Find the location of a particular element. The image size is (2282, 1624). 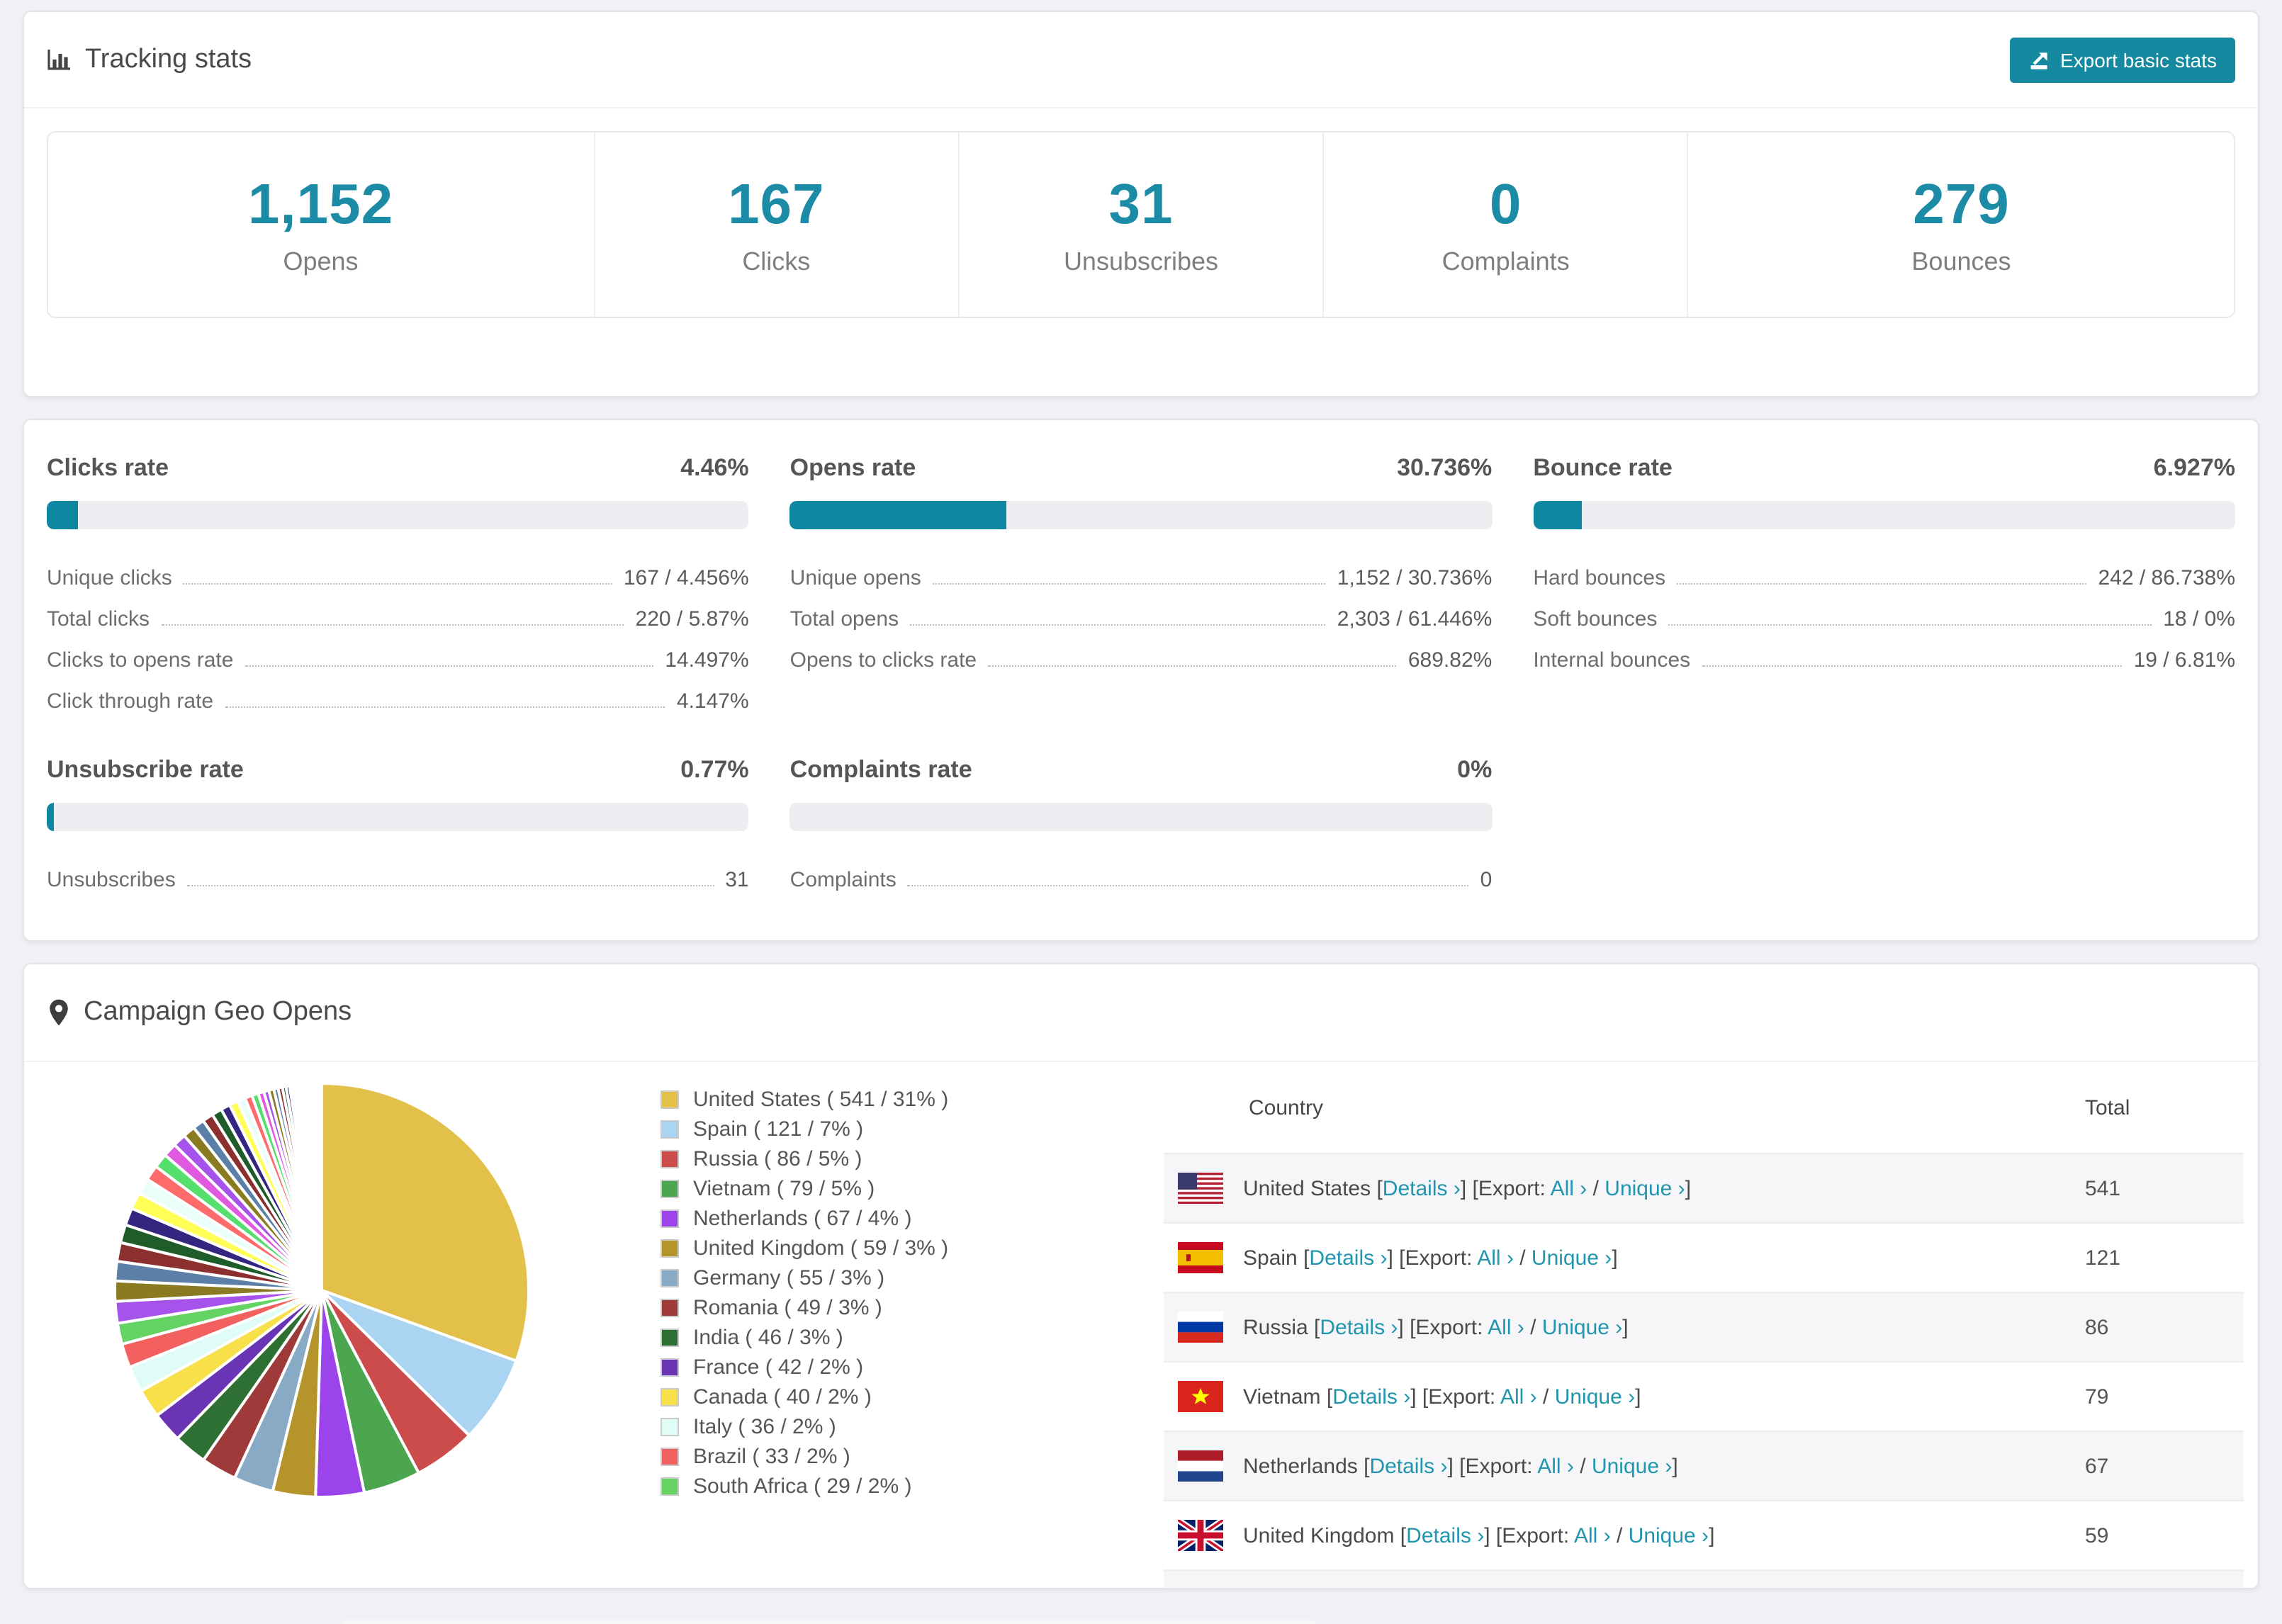

summary-label: Opens is located at coordinates (321, 261).